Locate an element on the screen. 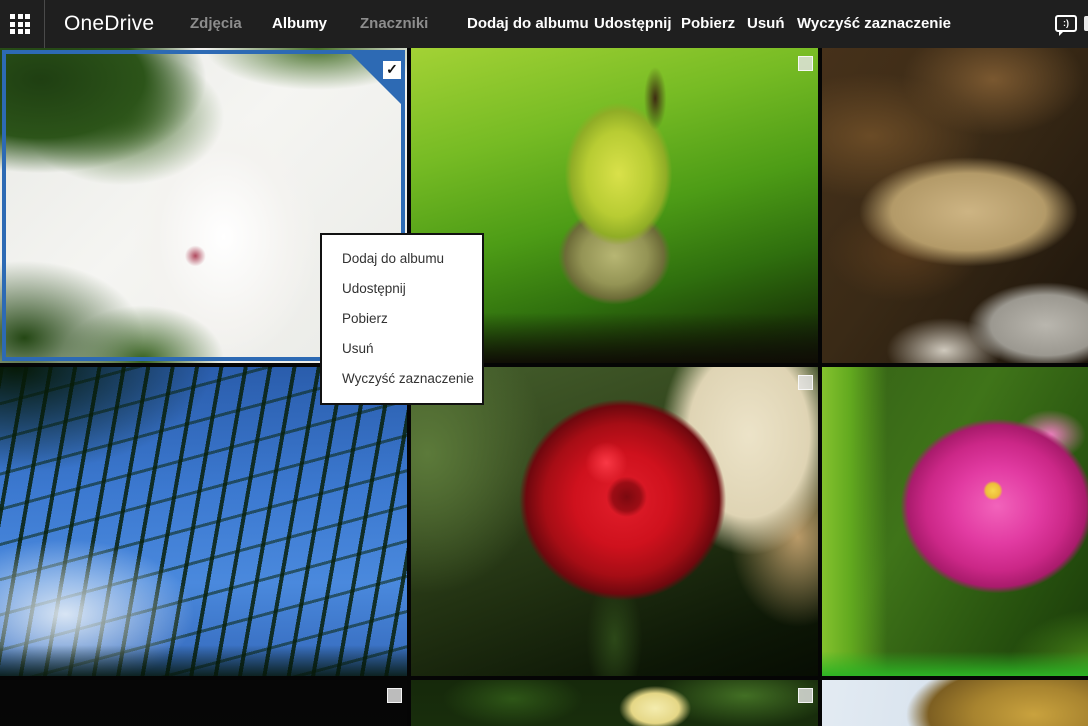 The image size is (1088, 726). photo-tile-yellow-flower-dark is located at coordinates (614, 703).